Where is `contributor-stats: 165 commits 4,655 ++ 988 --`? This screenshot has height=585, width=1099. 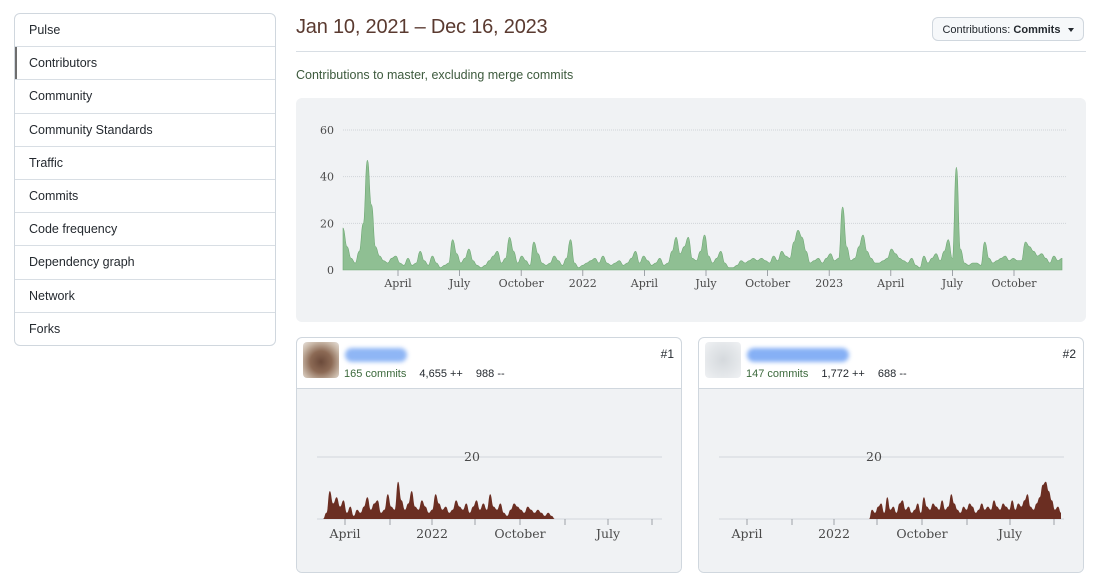
contributor-stats: 165 commits 4,655 ++ 988 -- is located at coordinates (424, 374).